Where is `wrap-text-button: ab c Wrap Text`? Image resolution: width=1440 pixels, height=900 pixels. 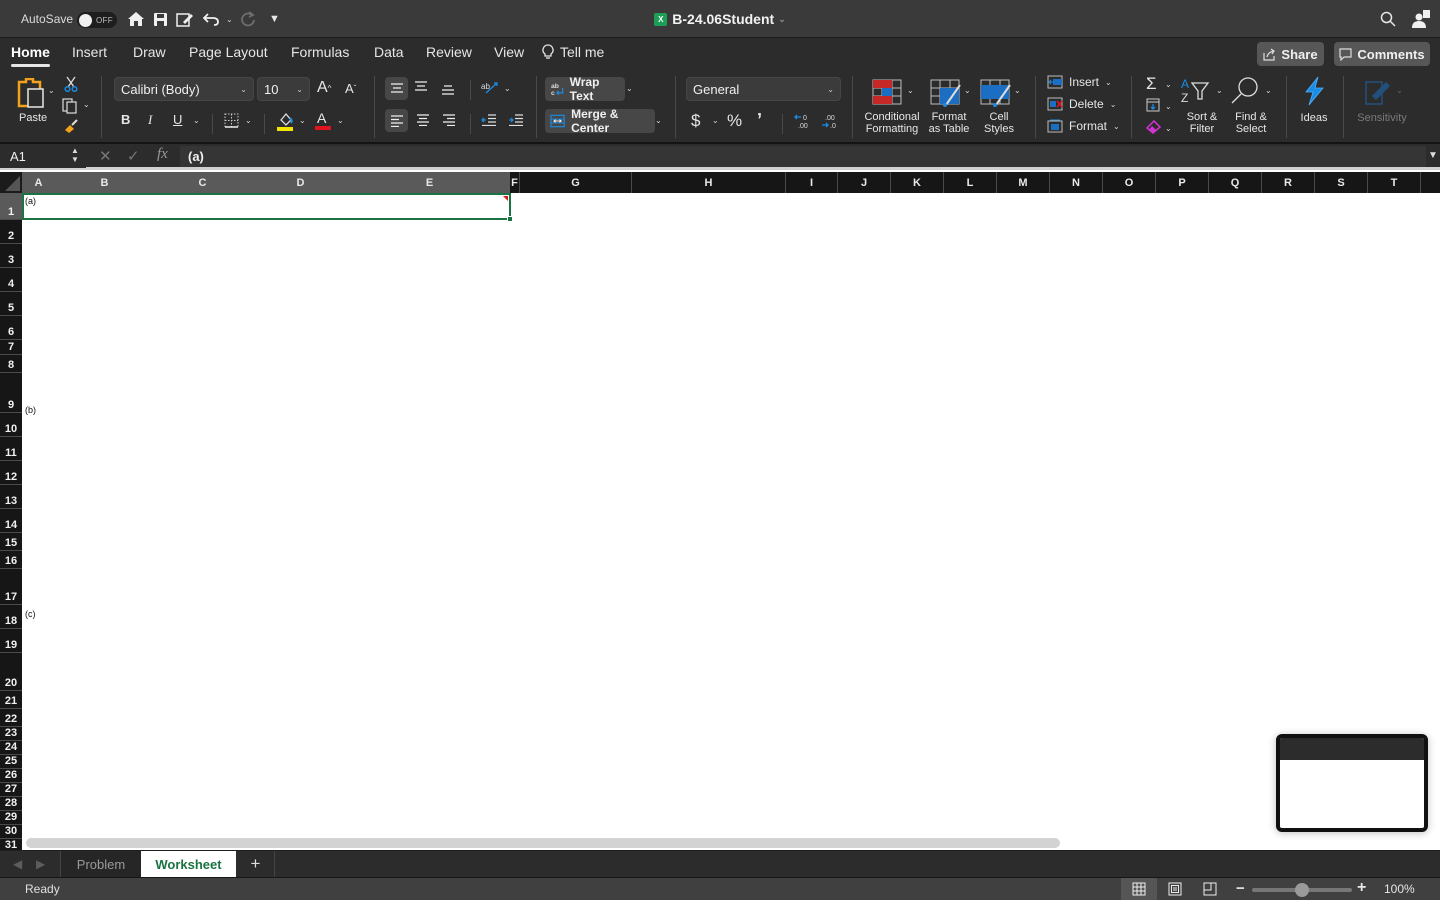 wrap-text-button: ab c Wrap Text is located at coordinates (585, 89).